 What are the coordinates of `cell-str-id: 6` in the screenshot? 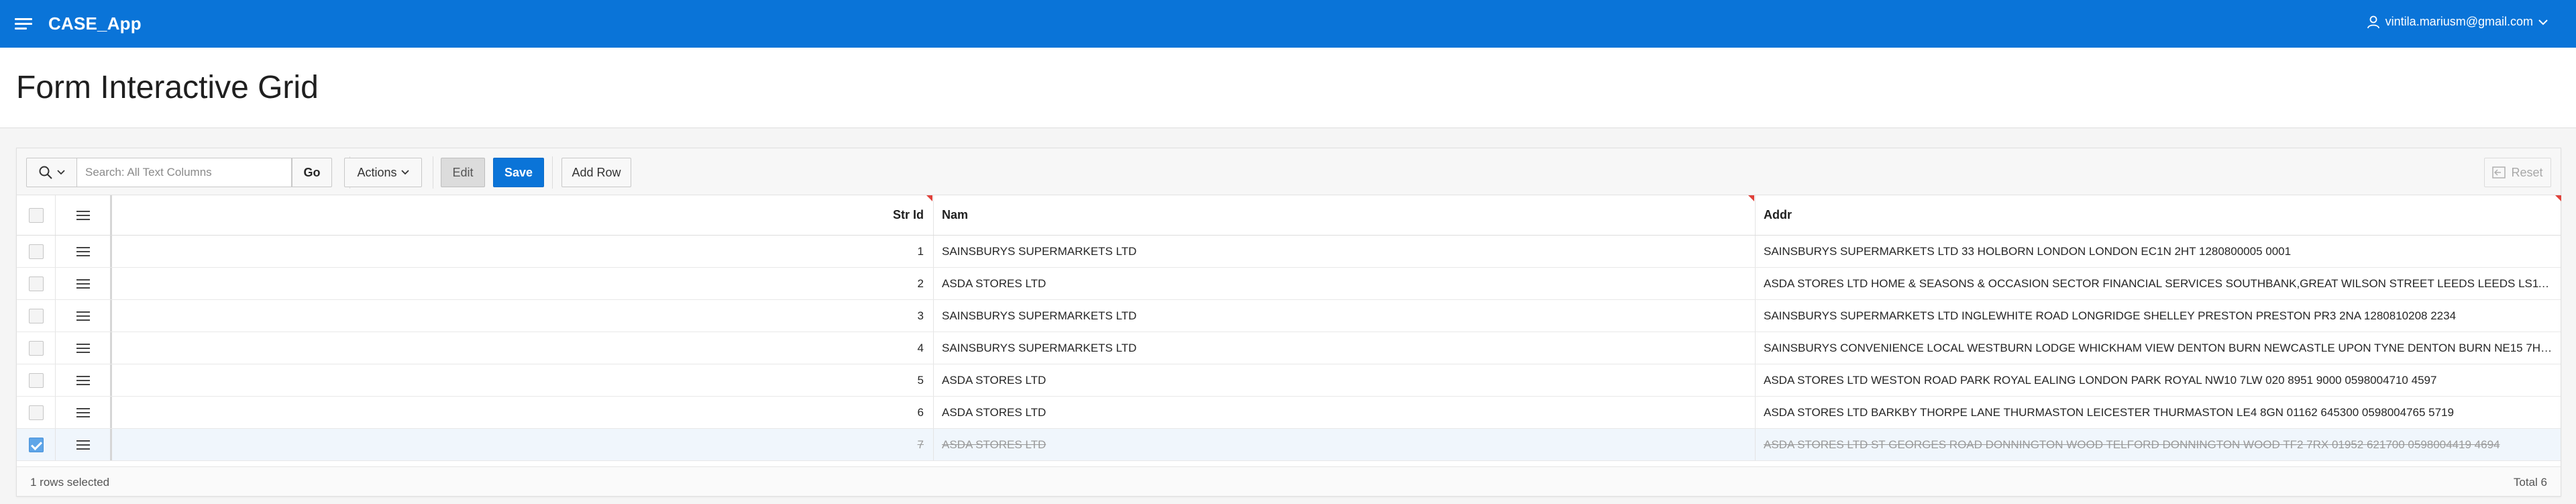 It's located at (523, 412).